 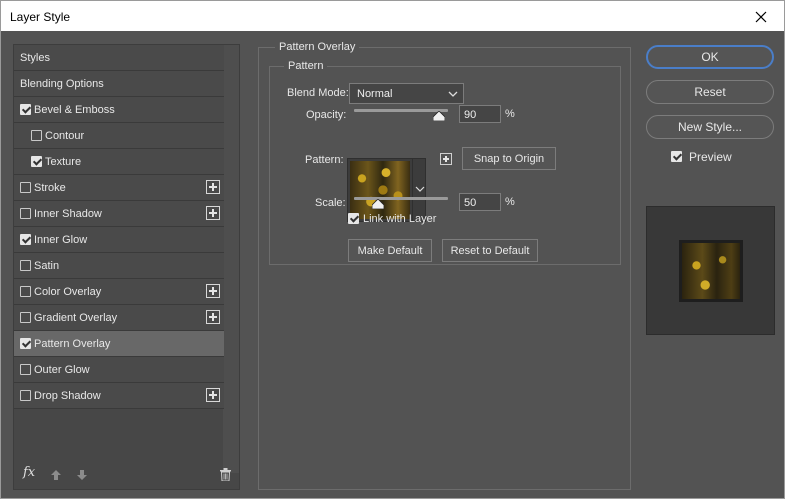 I want to click on sidebar-item-texture: Texture, so click(x=119, y=162).